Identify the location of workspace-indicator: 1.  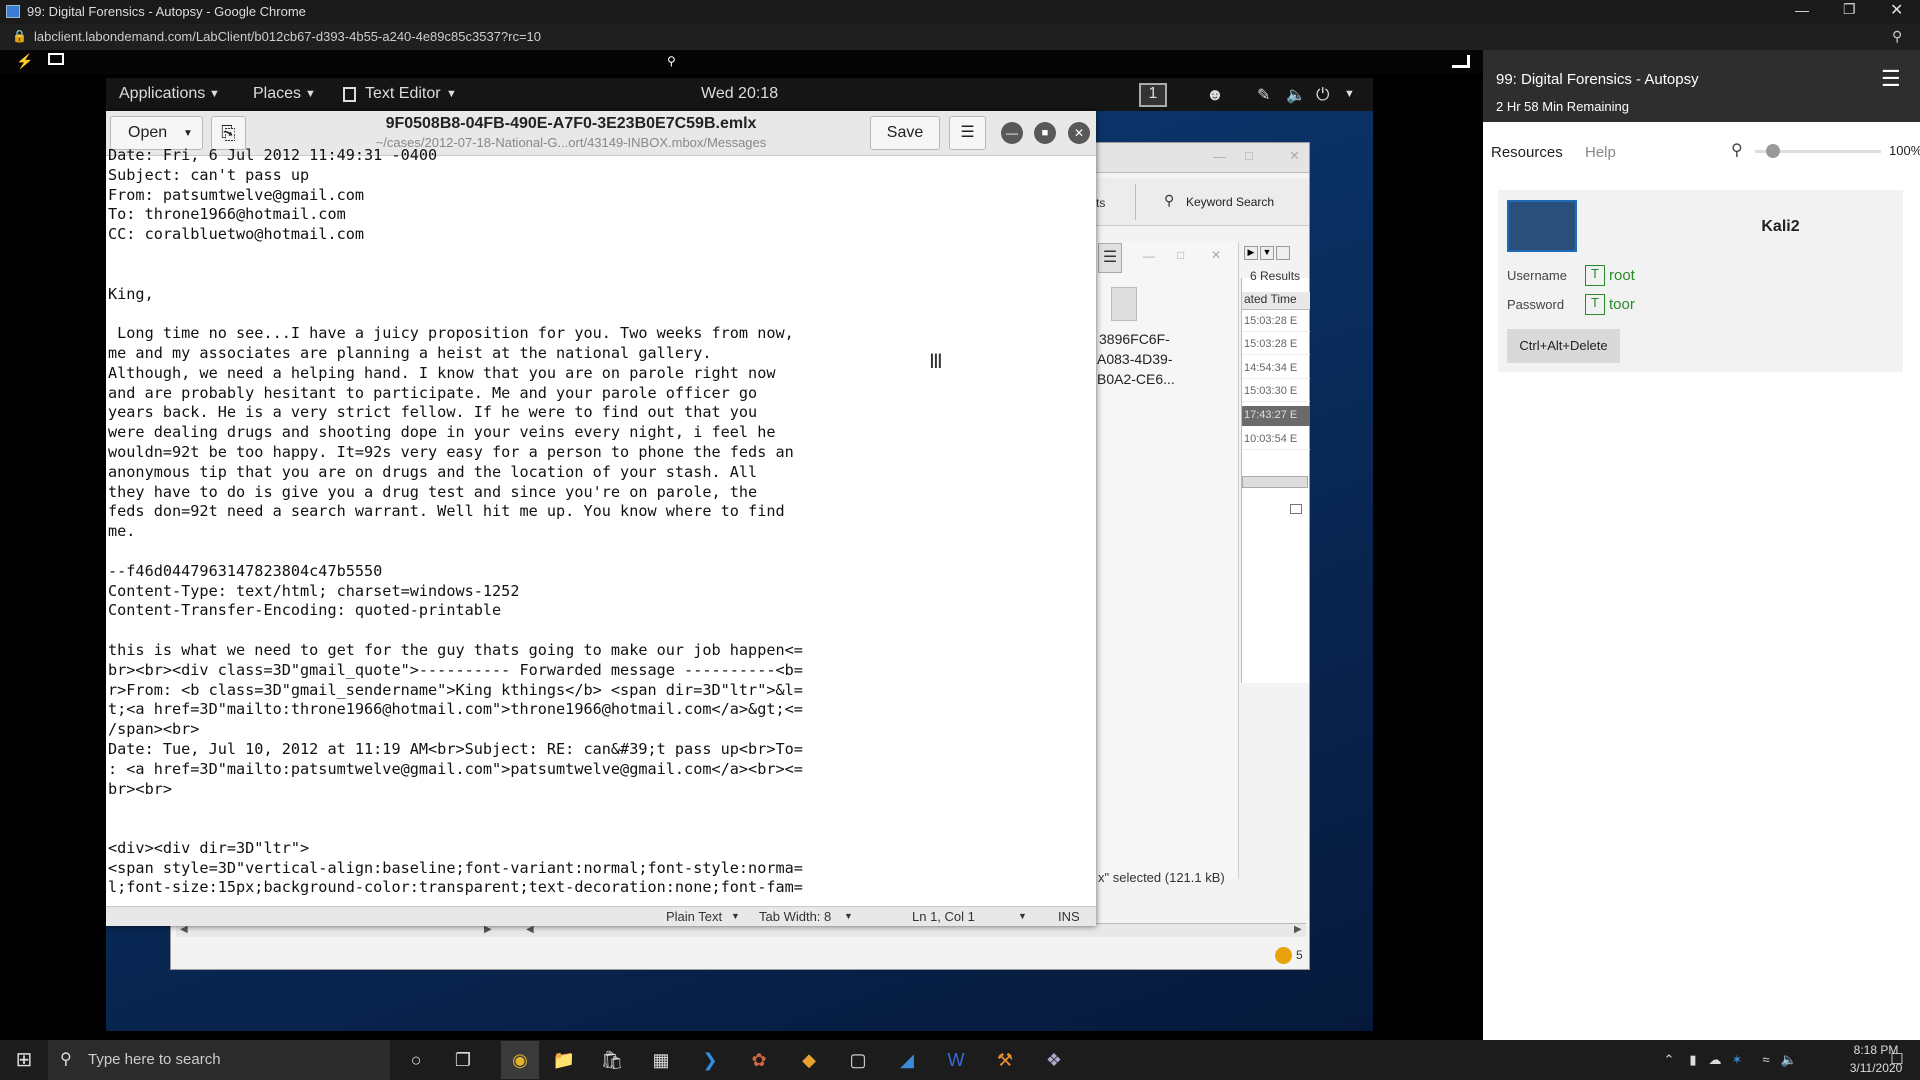
(1153, 95).